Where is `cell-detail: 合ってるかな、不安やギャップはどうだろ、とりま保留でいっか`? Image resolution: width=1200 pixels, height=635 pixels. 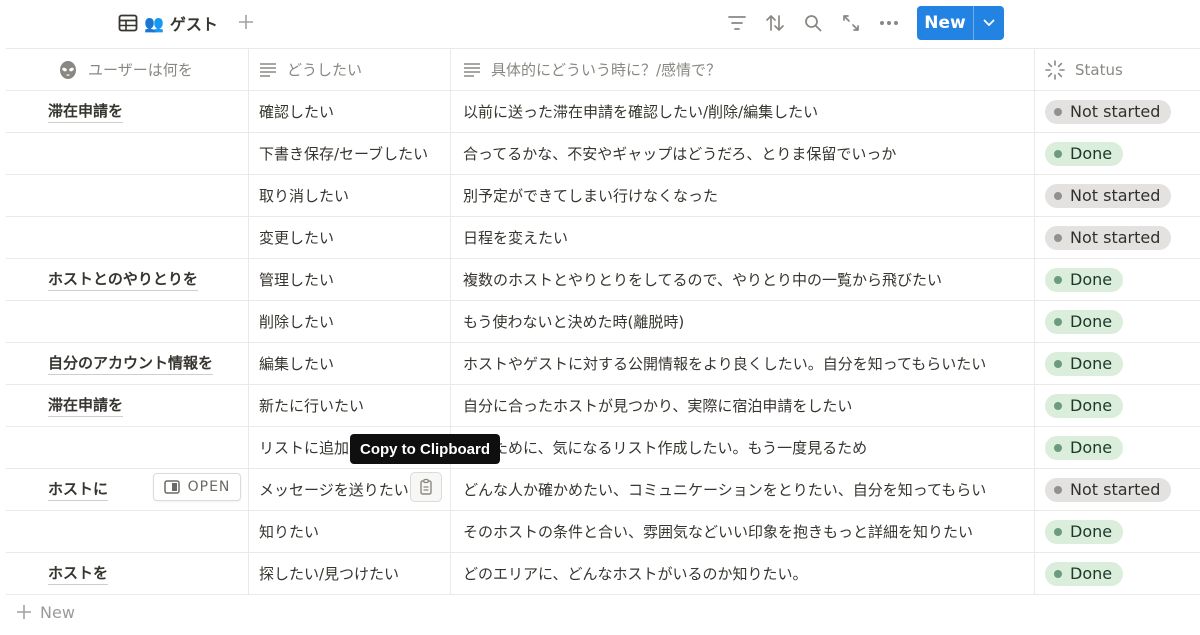 cell-detail: 合ってるかな、不安やギャップはどうだろ、とりま保留でいっか is located at coordinates (742, 153).